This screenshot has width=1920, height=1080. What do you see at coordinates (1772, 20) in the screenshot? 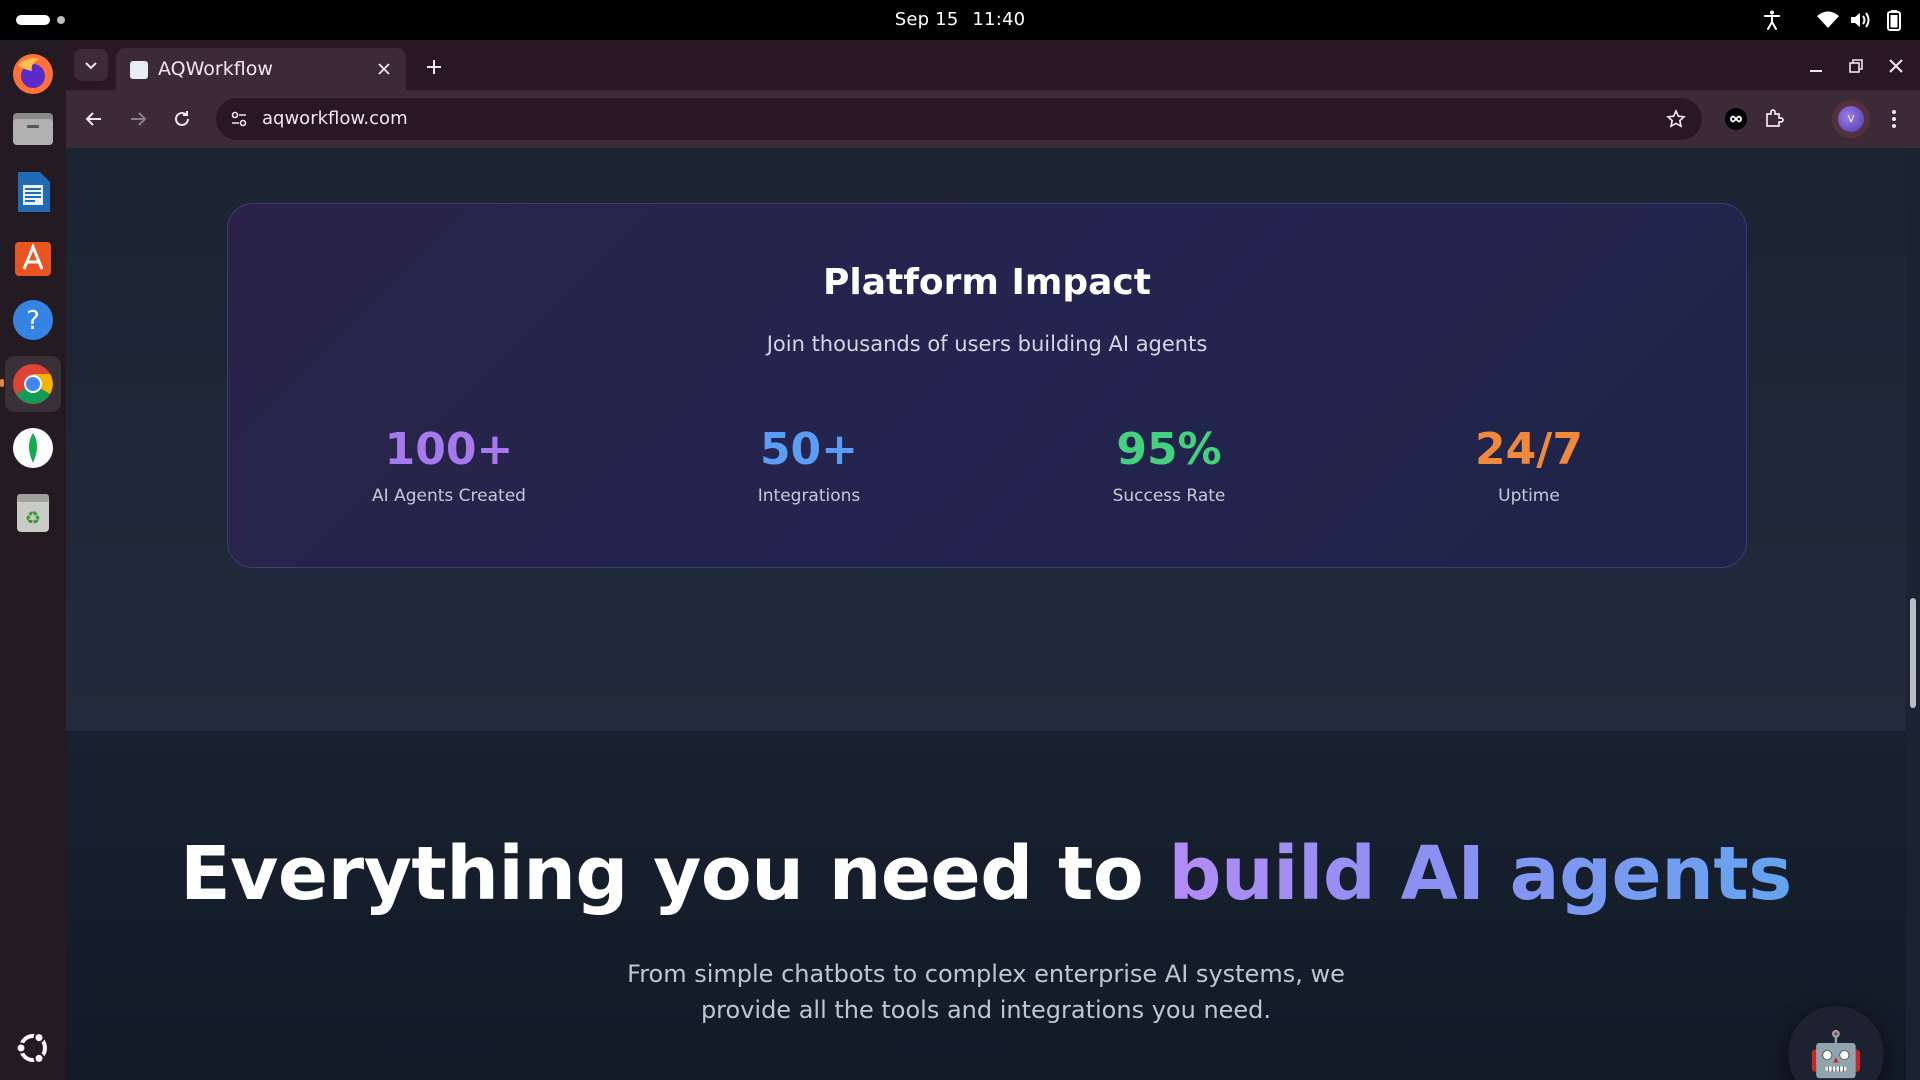
I see `accessibility-icon` at bounding box center [1772, 20].